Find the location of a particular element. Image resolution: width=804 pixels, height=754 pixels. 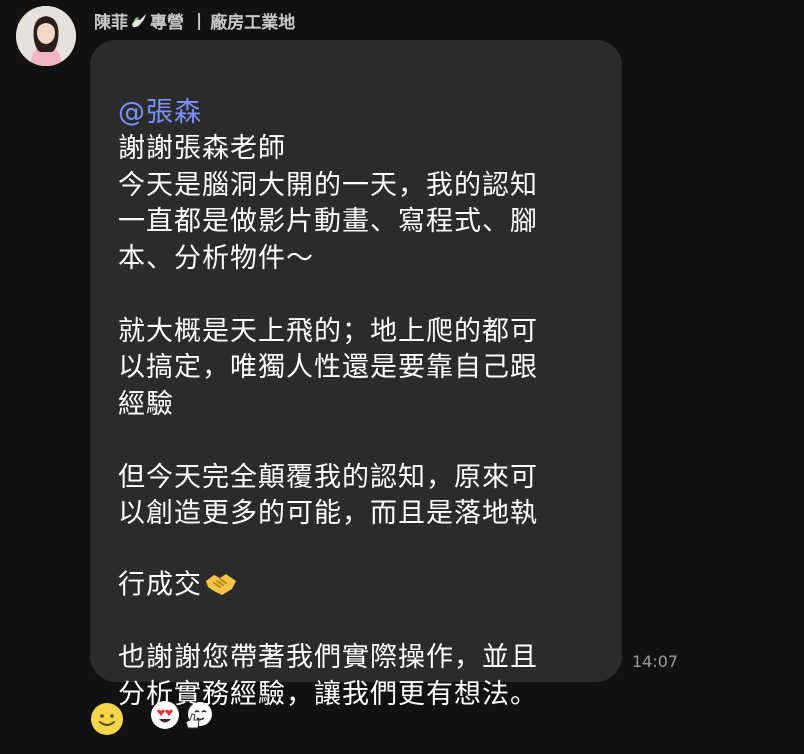

thumbs-up-face-icon is located at coordinates (199, 715).